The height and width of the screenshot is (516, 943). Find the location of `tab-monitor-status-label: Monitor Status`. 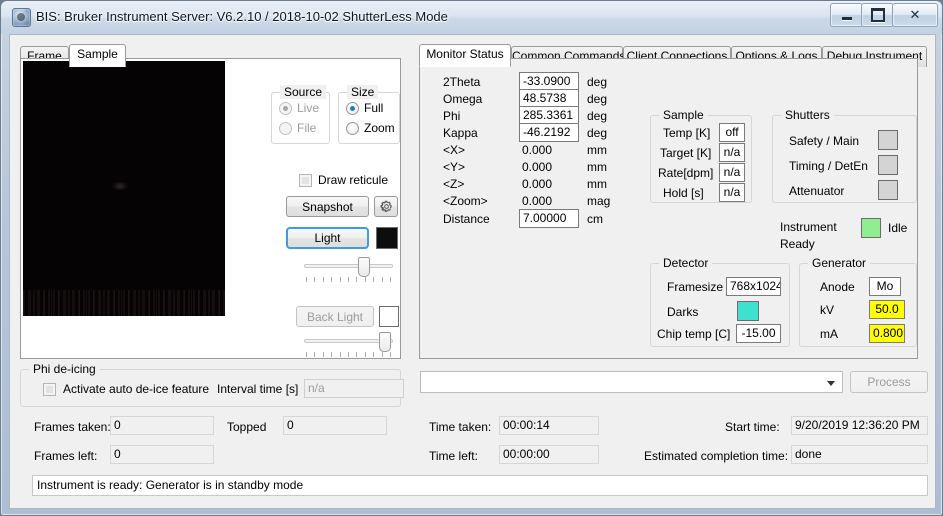

tab-monitor-status-label: Monitor Status is located at coordinates (465, 54).